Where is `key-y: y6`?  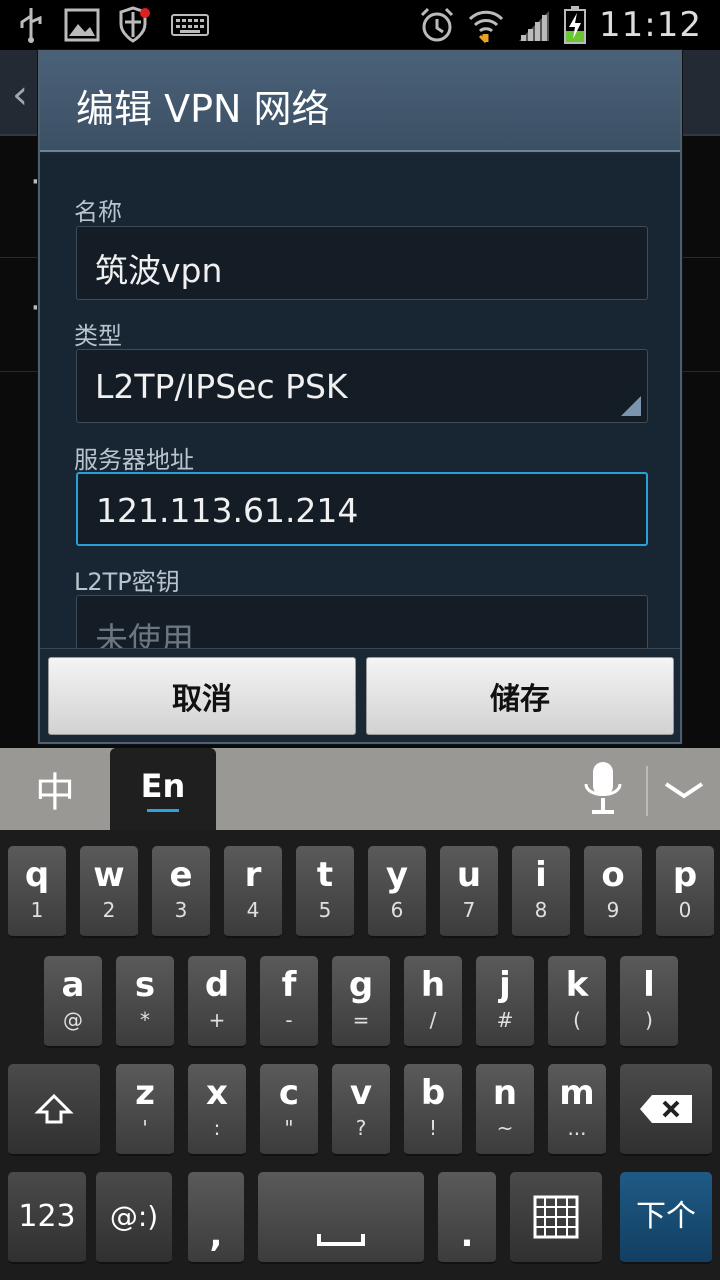 key-y: y6 is located at coordinates (397, 892).